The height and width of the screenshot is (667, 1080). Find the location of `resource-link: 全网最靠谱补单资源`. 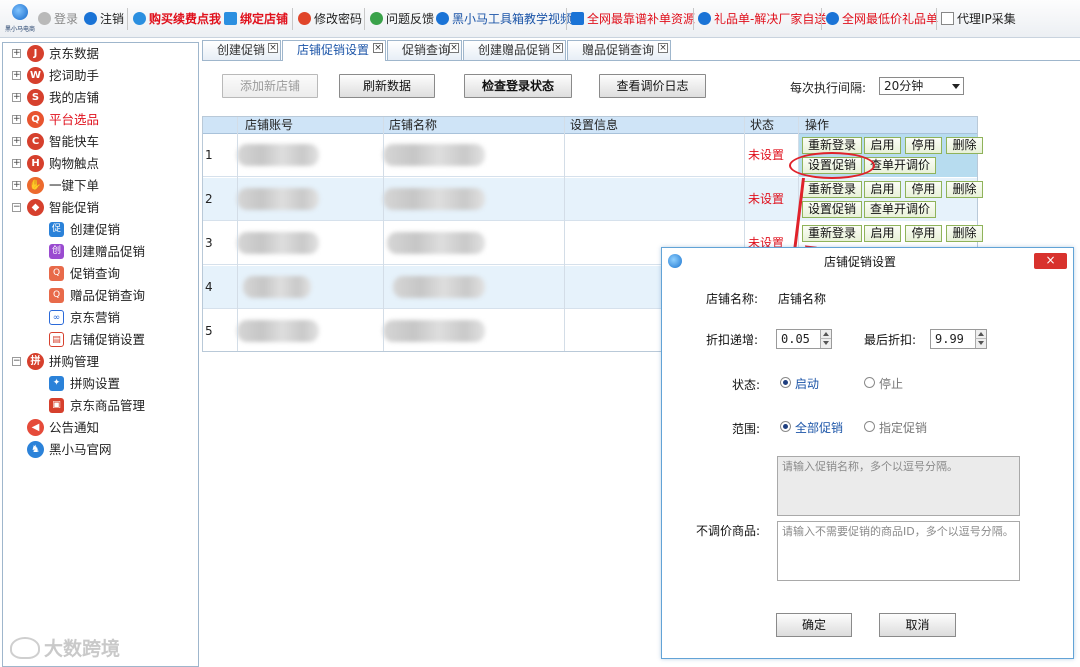

resource-link: 全网最靠谱补单资源 is located at coordinates (633, 19).